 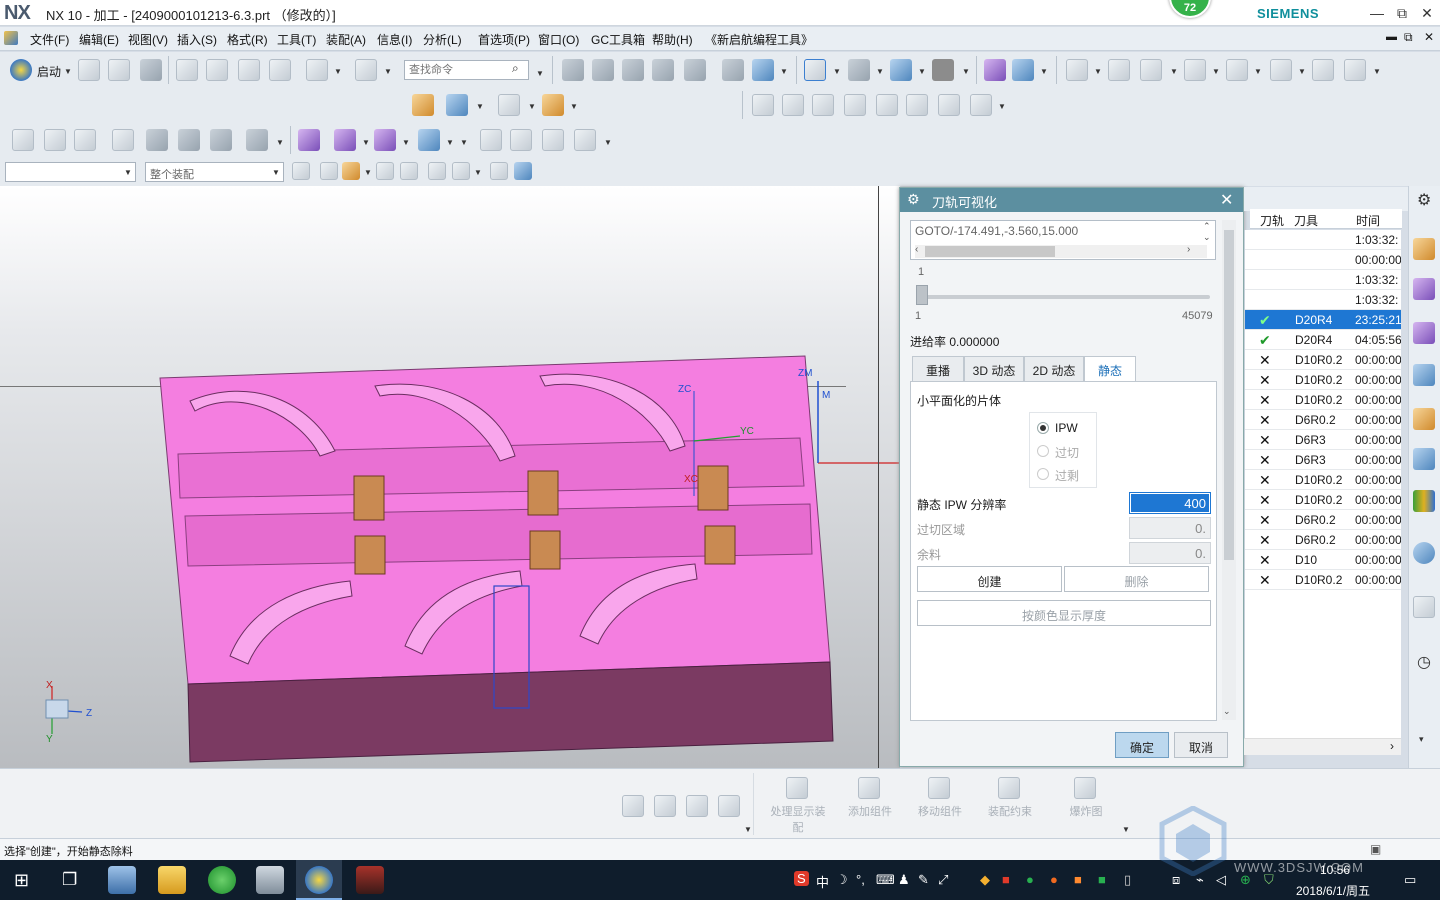 What do you see at coordinates (461, 171) in the screenshot?
I see `rect-select-icon` at bounding box center [461, 171].